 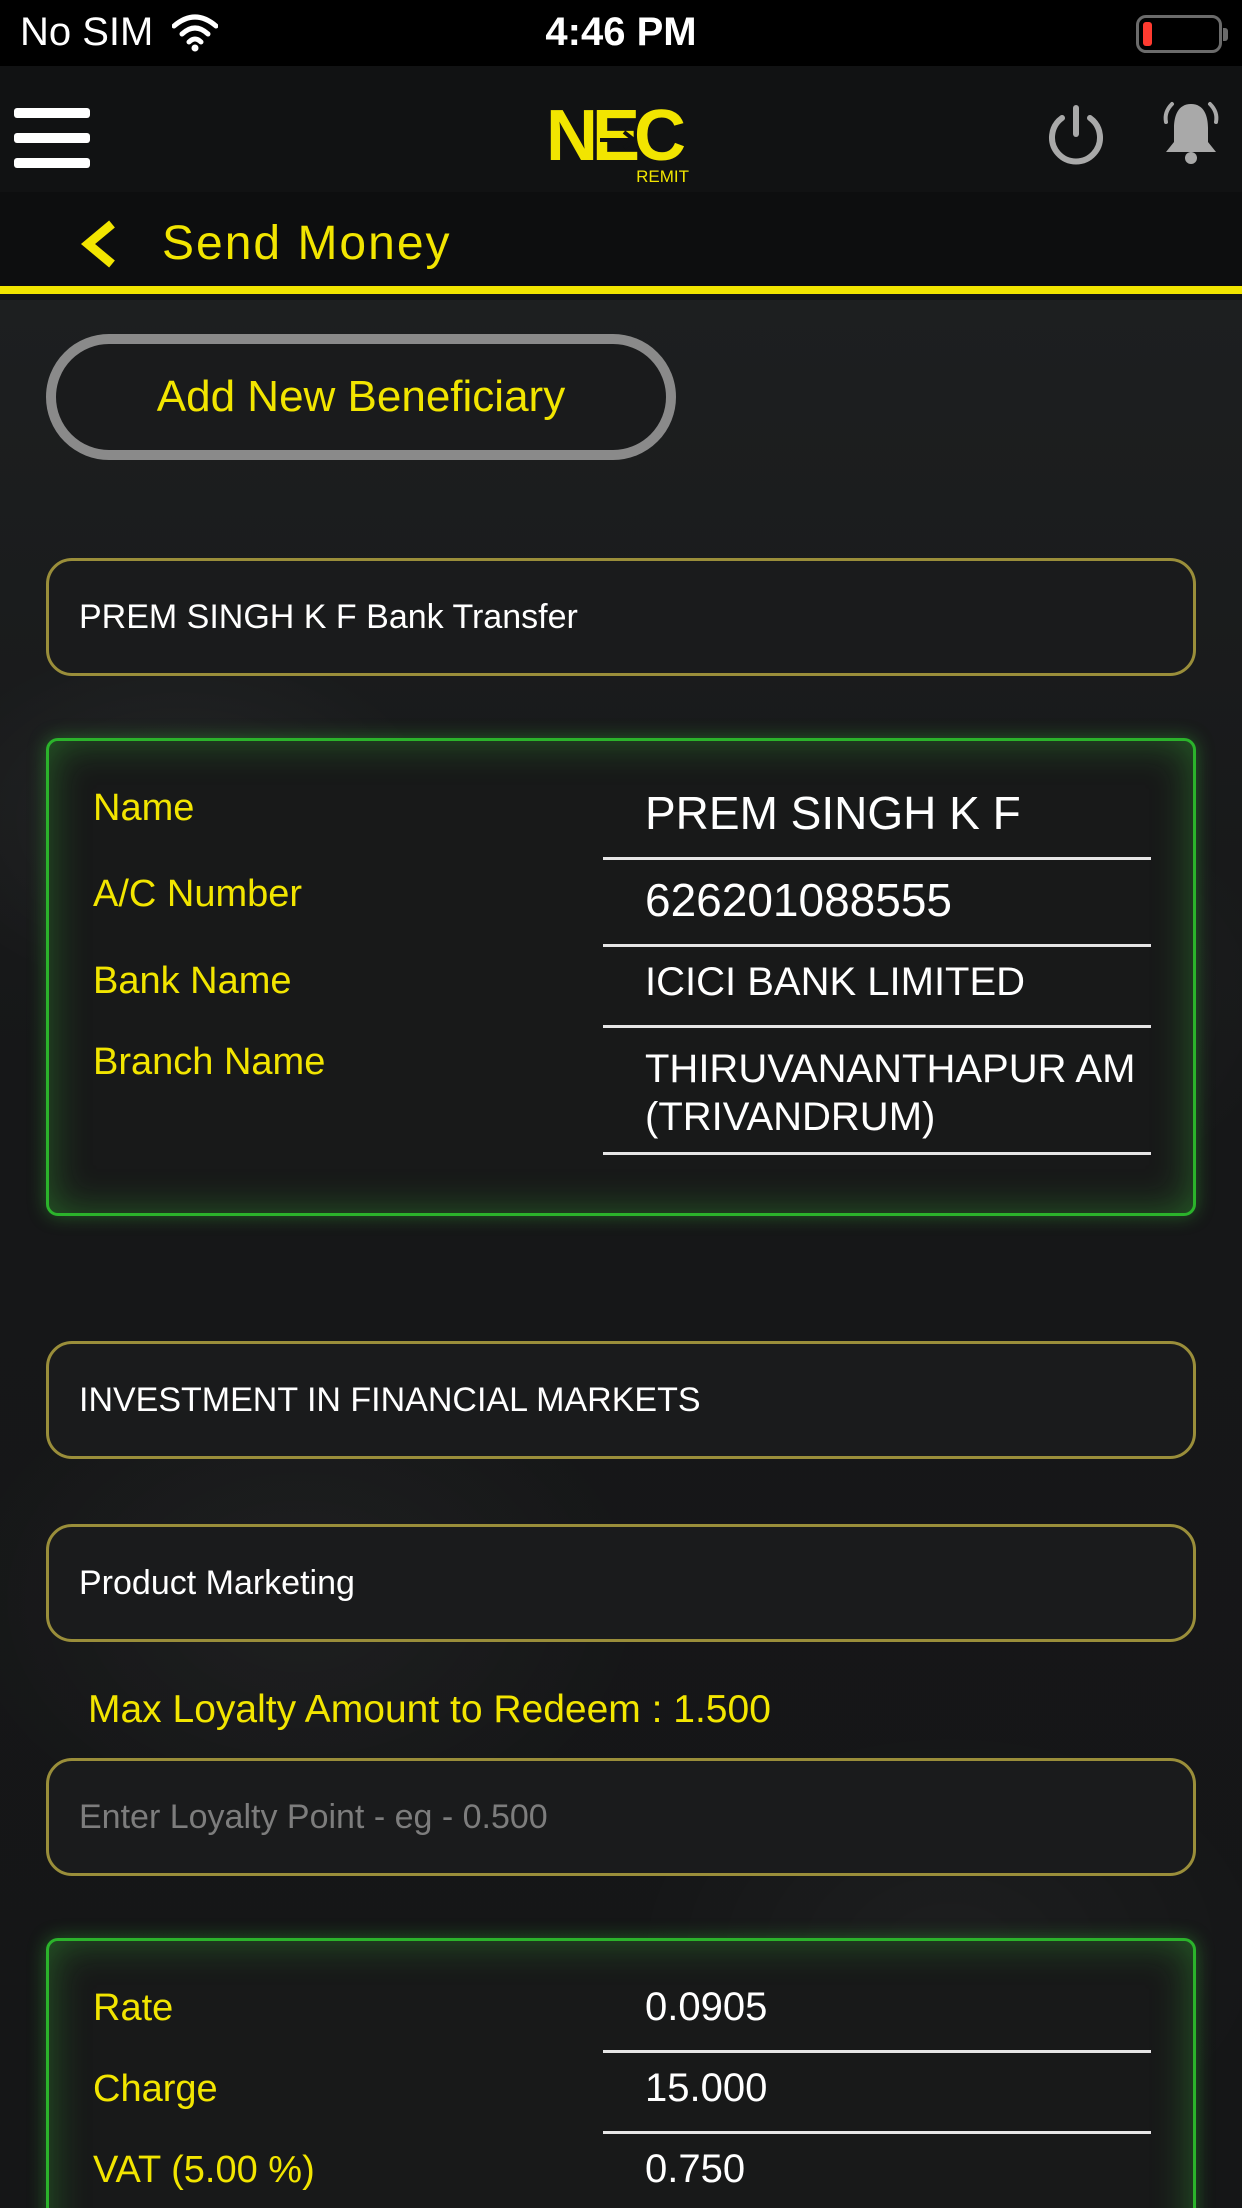 I want to click on charge-value: 15.000, so click(x=877, y=2100).